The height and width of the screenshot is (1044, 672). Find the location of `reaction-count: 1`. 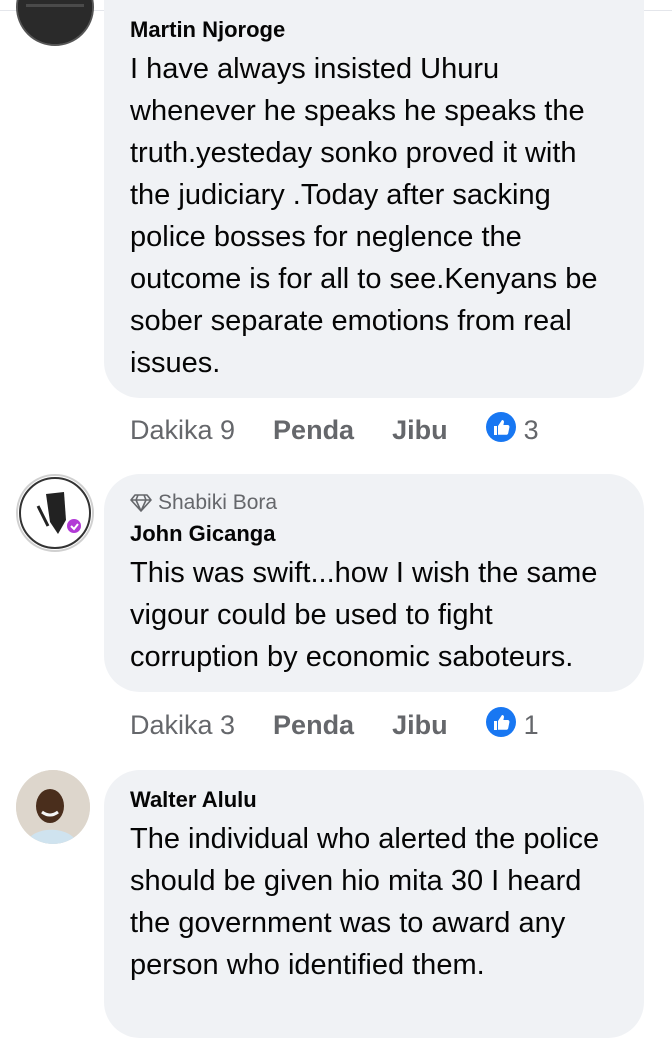

reaction-count: 1 is located at coordinates (531, 724).